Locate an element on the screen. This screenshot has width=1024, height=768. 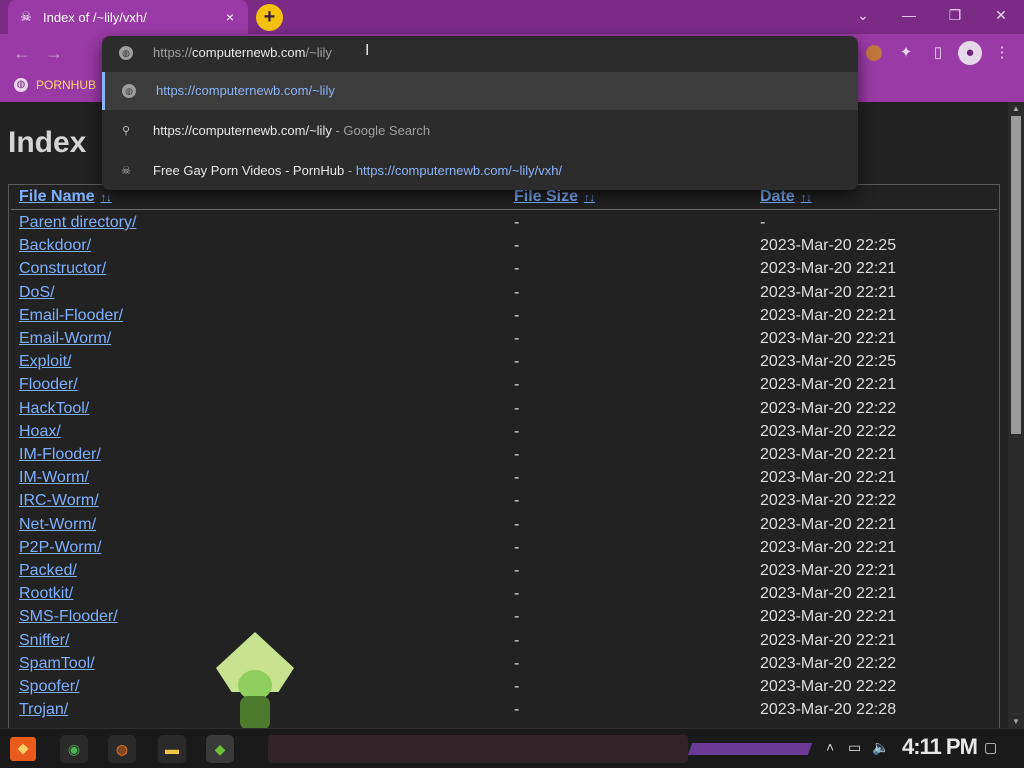
suggestion-url: ◍ https://computernewb.com/~lily is located at coordinates (480, 91).